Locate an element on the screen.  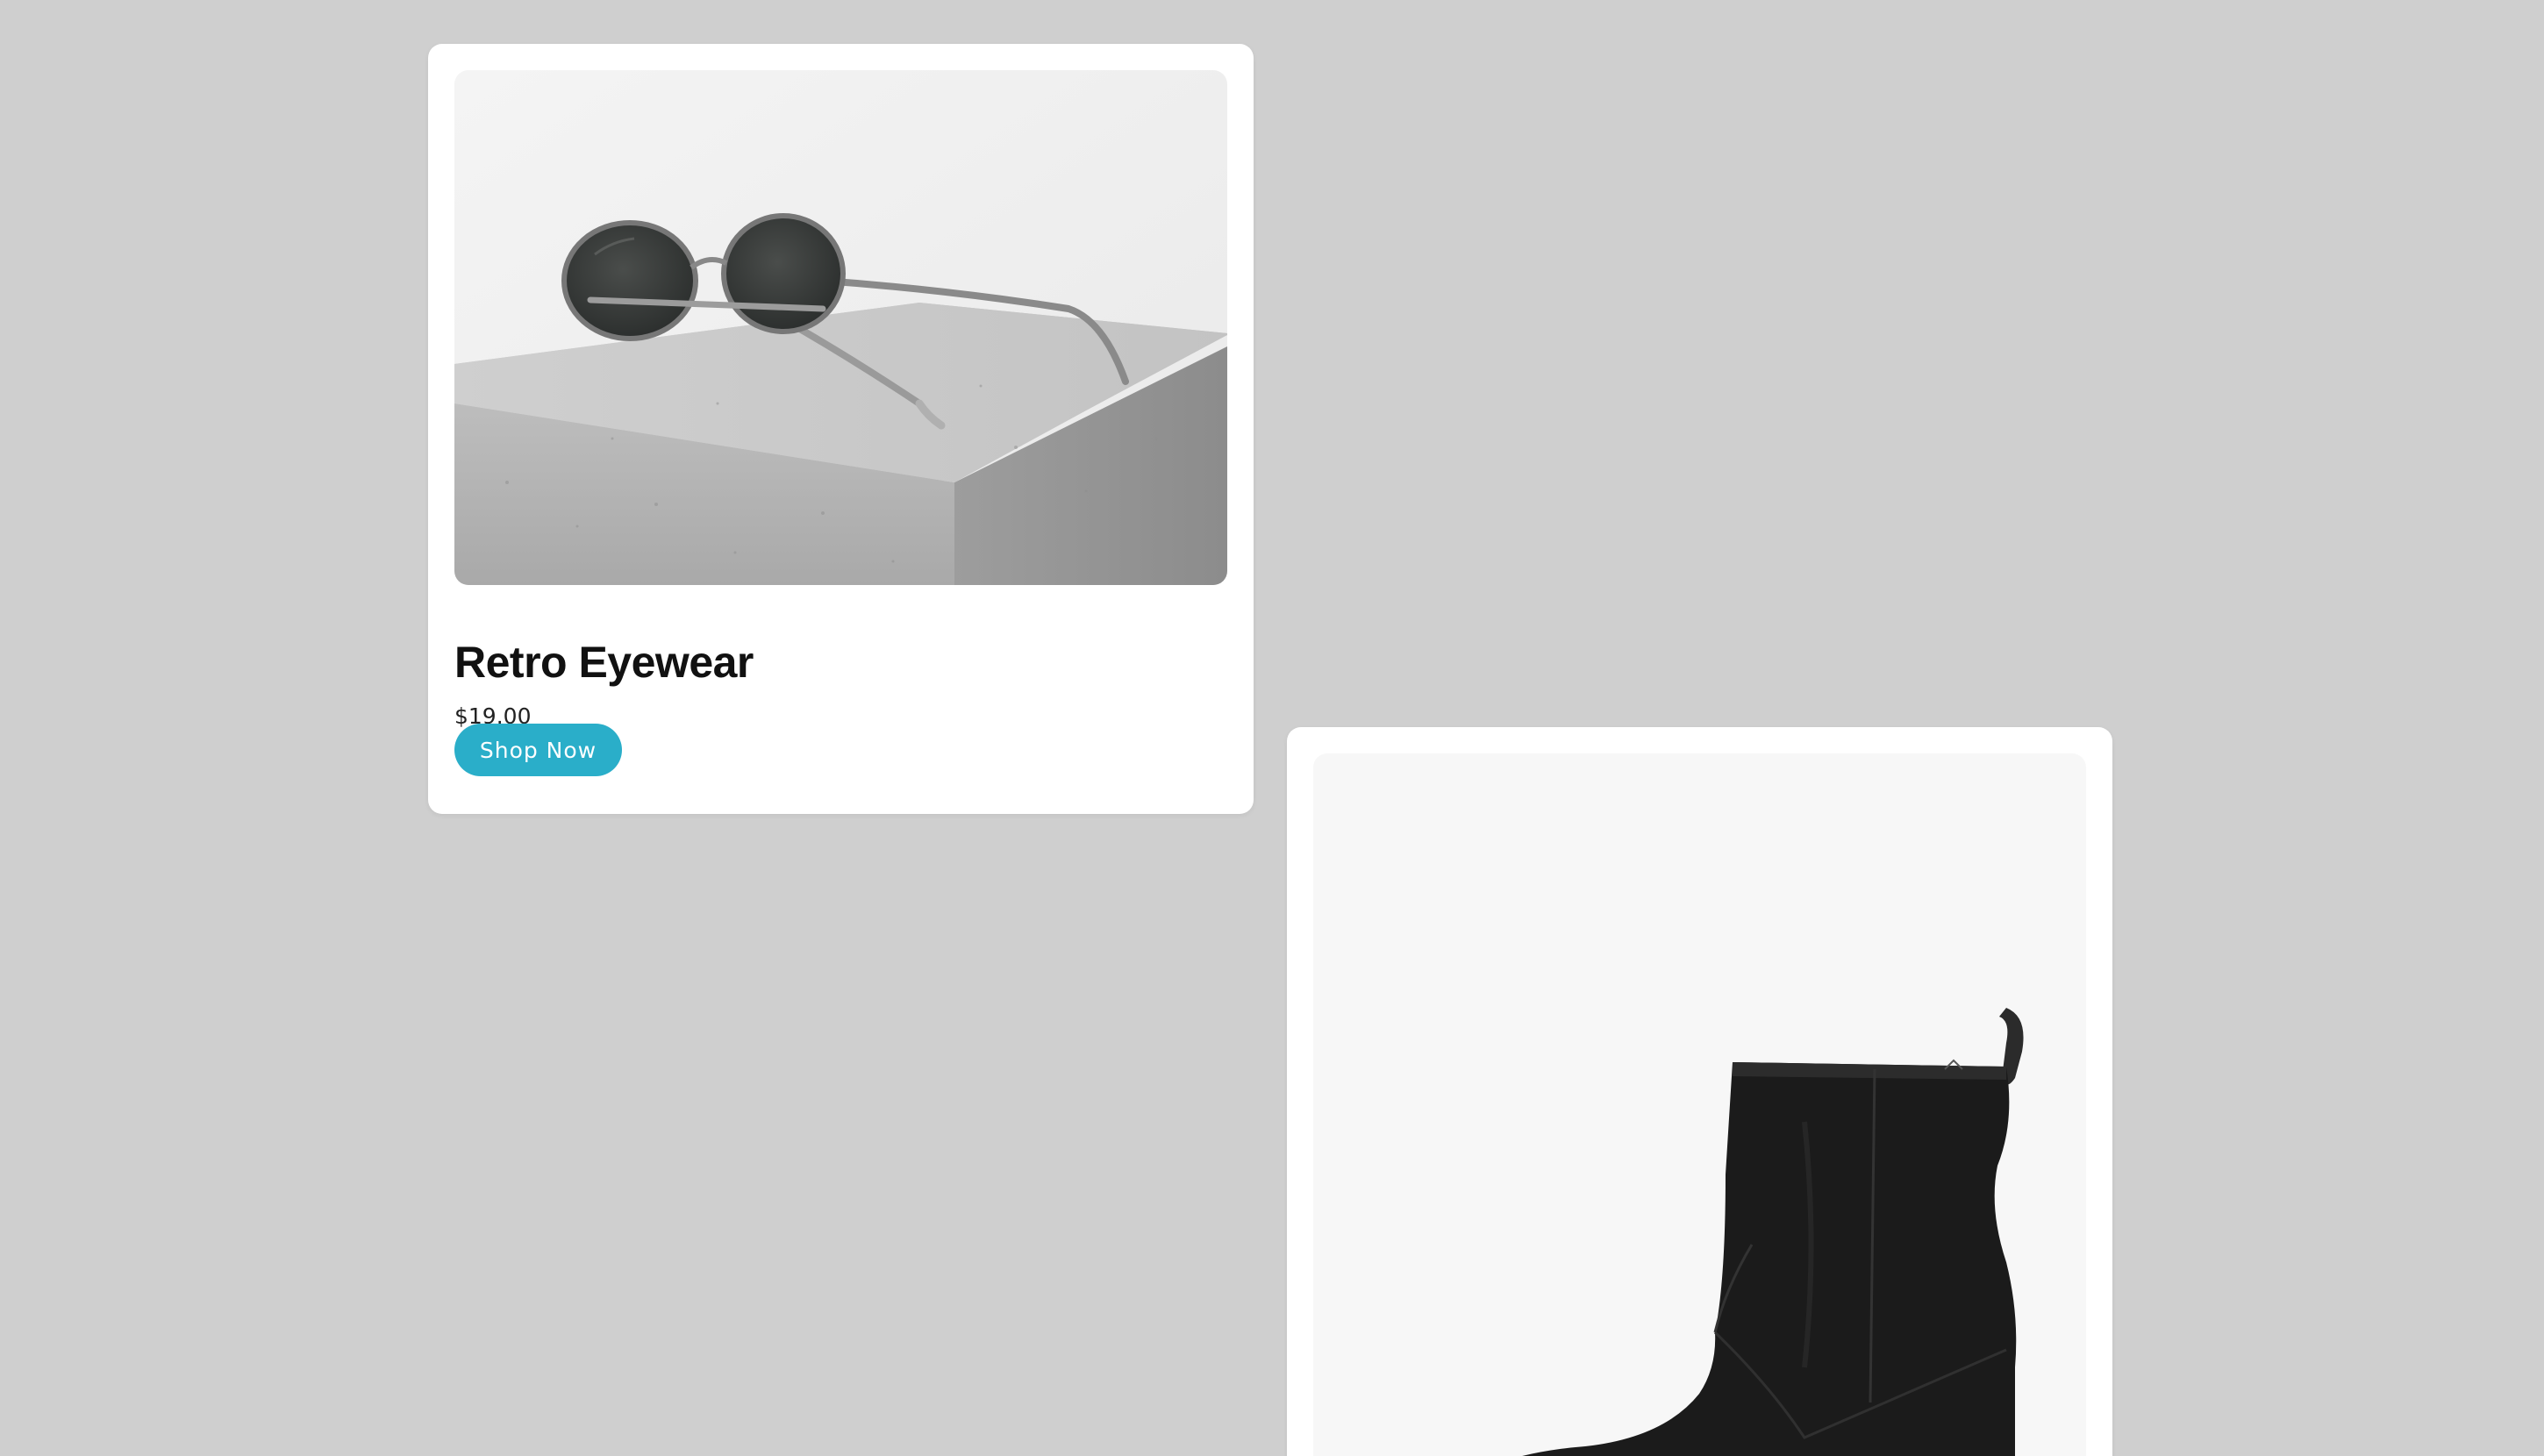
product-image-boot is located at coordinates (1699, 1104).